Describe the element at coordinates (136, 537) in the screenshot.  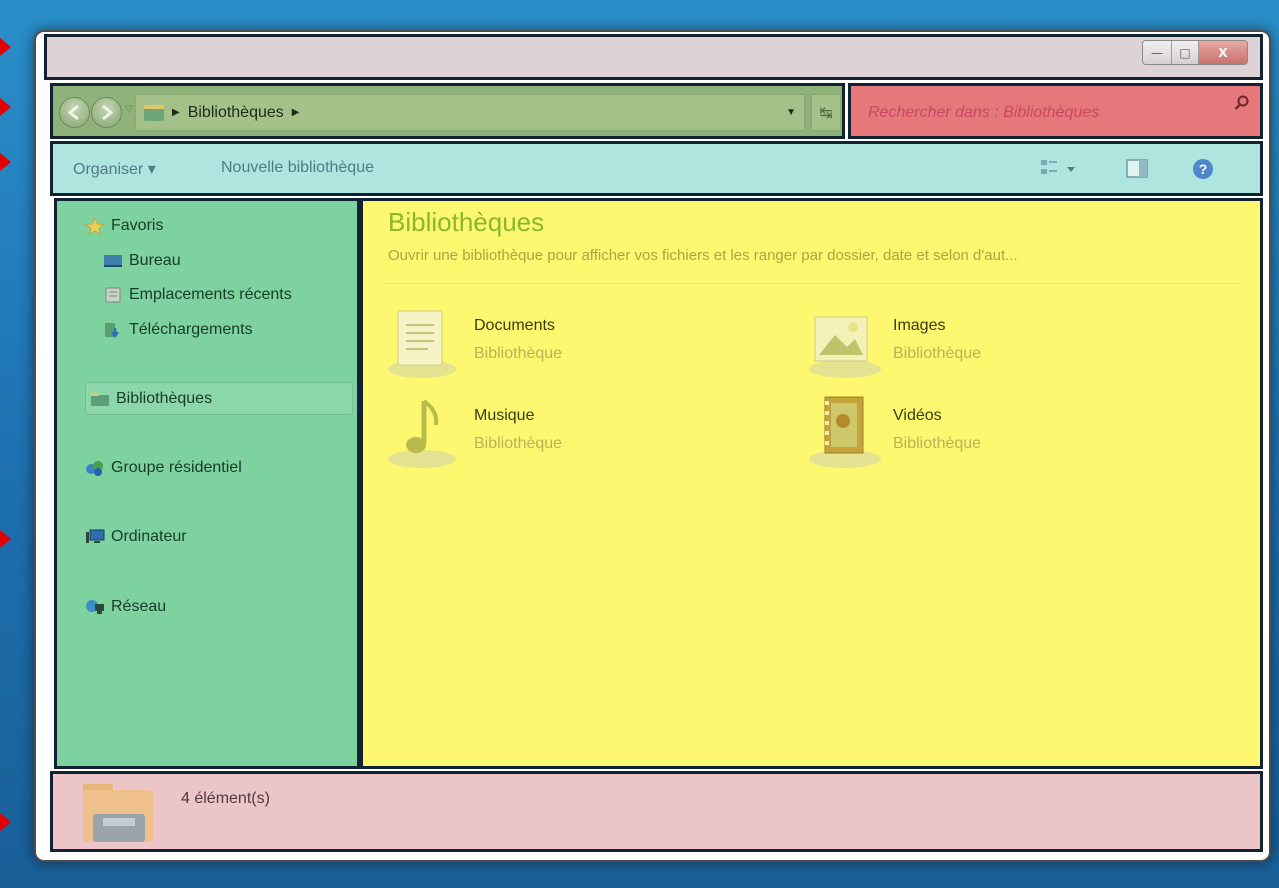
I see `sidebar-item-ordinateur: Ordinateur` at that location.